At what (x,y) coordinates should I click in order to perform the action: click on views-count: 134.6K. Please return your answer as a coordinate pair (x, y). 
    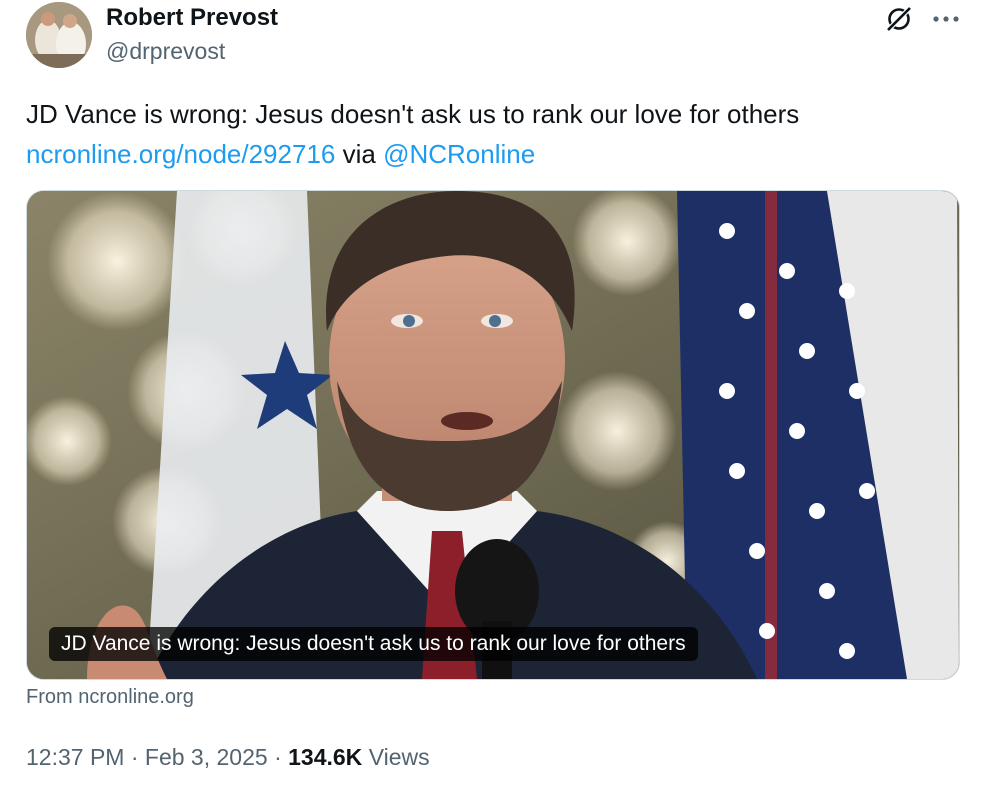
    Looking at the image, I should click on (325, 757).